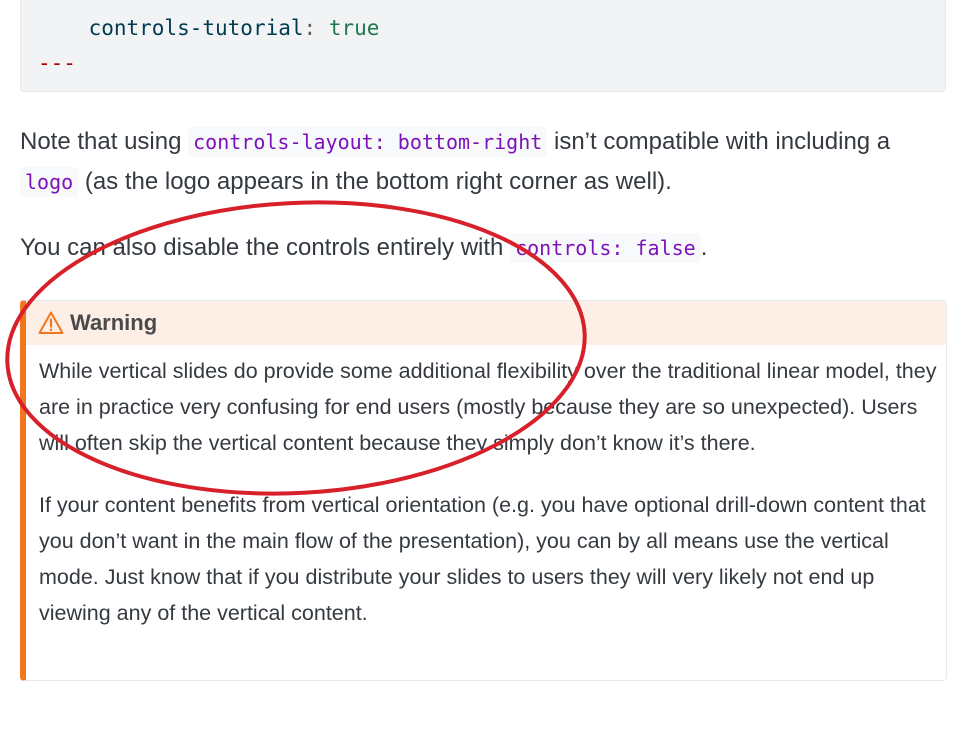 The height and width of the screenshot is (738, 973). I want to click on warning-triangle-icon, so click(51, 322).